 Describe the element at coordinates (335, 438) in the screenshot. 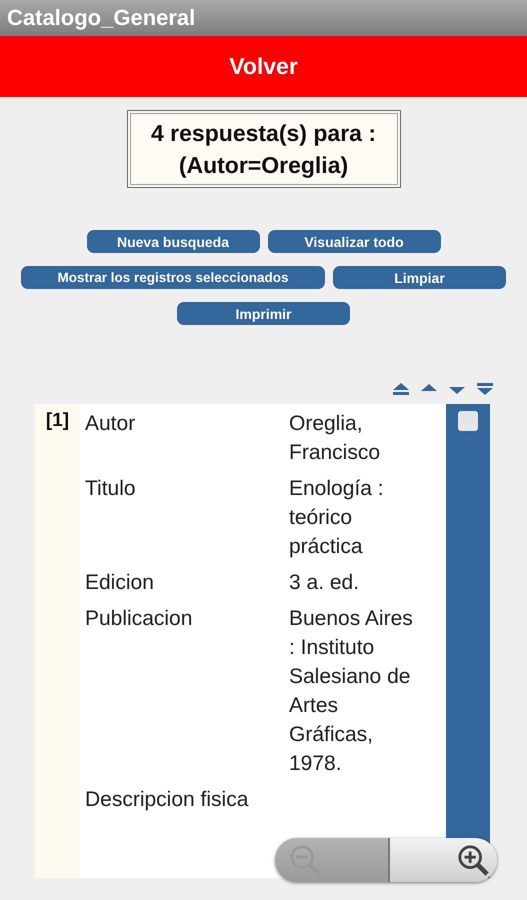

I see `field-value: Oreglia, Francisco` at that location.